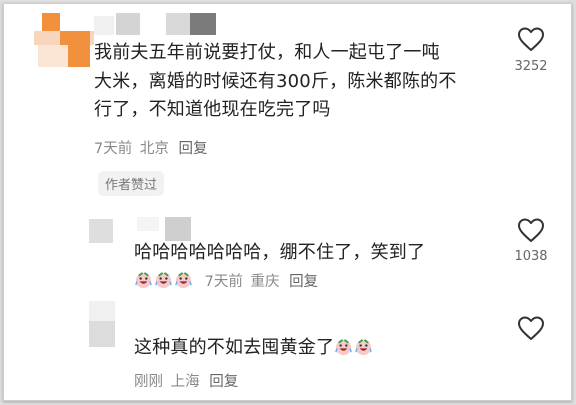  I want to click on like-count: 3252, so click(531, 66).